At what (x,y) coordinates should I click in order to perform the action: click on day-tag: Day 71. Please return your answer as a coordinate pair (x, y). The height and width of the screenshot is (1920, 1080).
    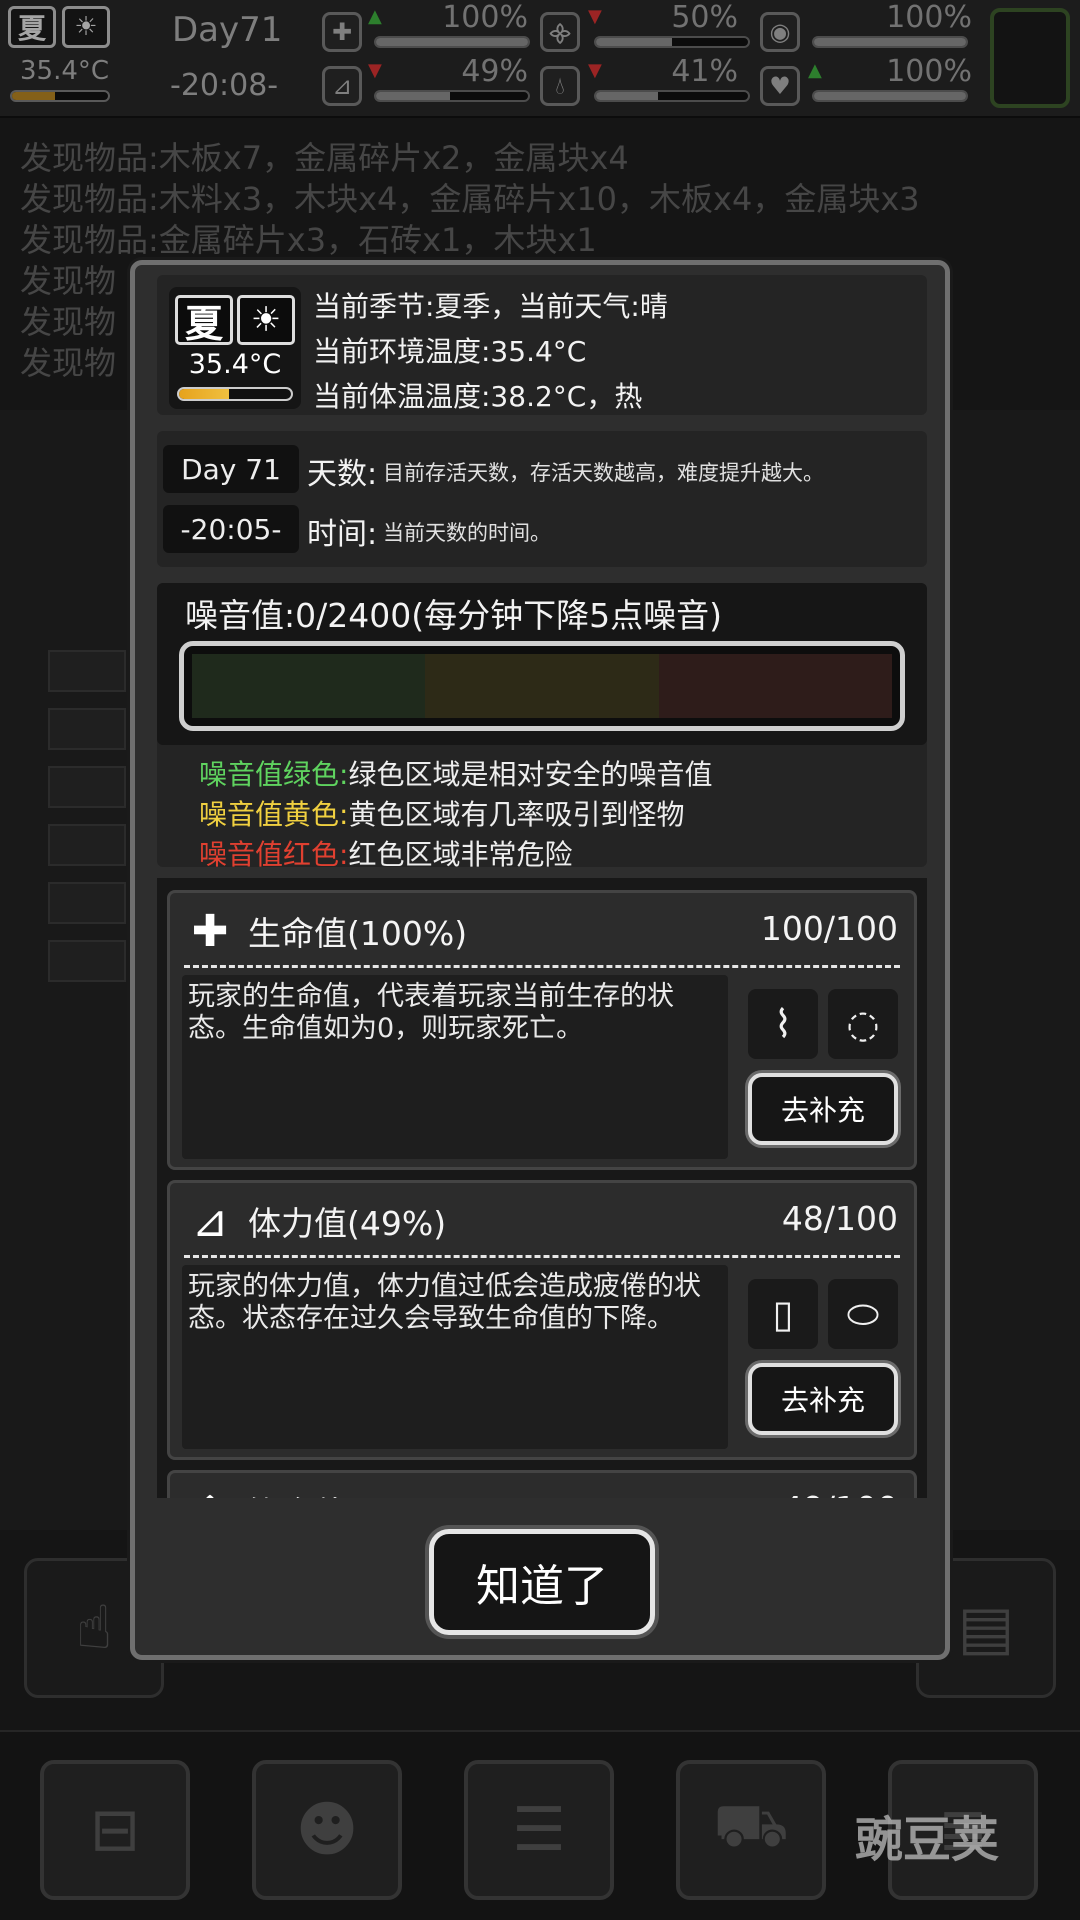
    Looking at the image, I should click on (231, 469).